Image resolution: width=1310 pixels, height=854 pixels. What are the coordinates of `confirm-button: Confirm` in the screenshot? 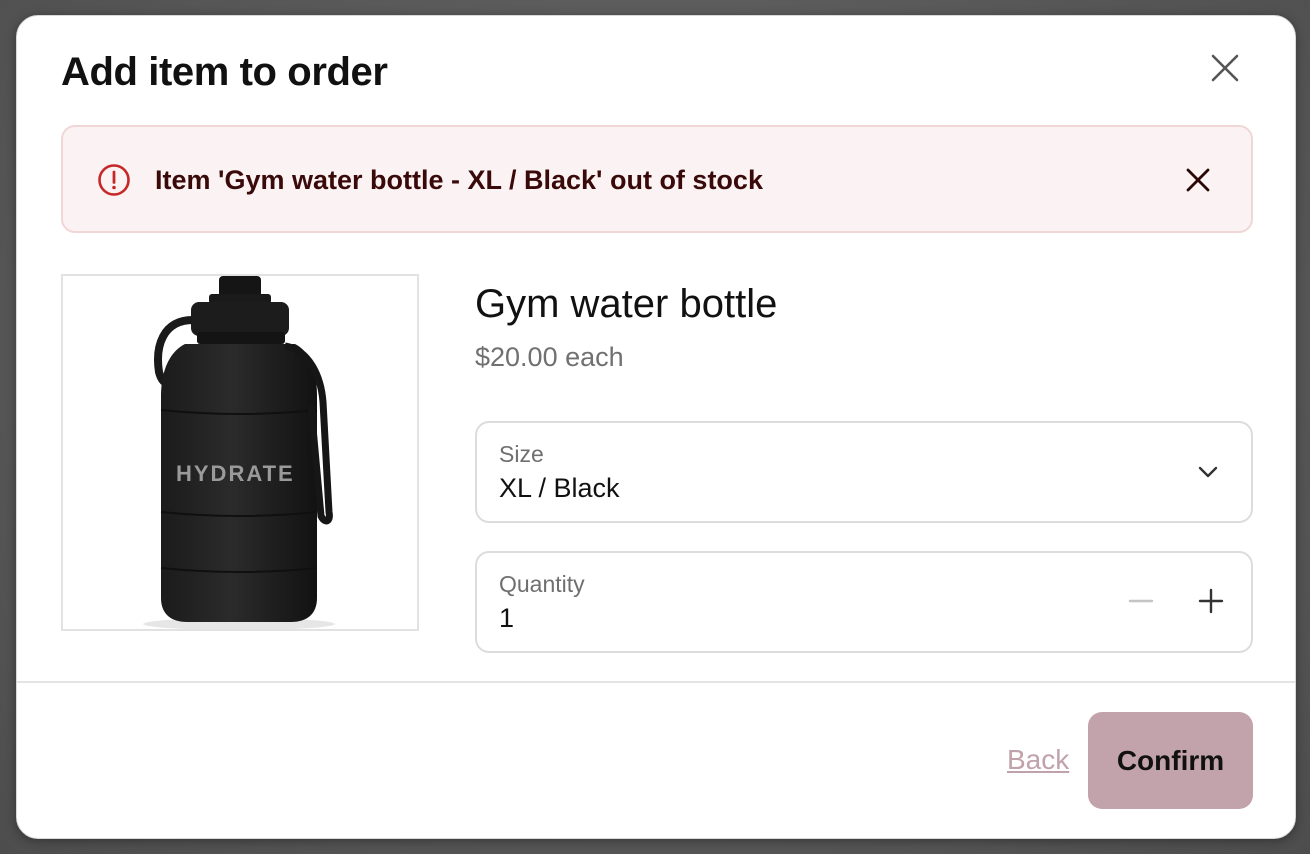 It's located at (1170, 760).